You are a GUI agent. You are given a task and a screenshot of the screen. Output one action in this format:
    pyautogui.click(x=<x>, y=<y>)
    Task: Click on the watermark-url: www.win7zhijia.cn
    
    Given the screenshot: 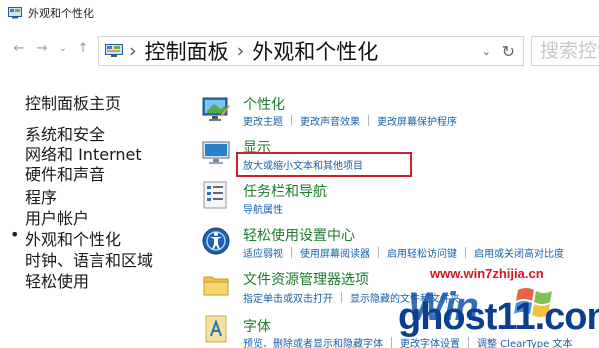 What is the action you would take?
    pyautogui.click(x=487, y=273)
    